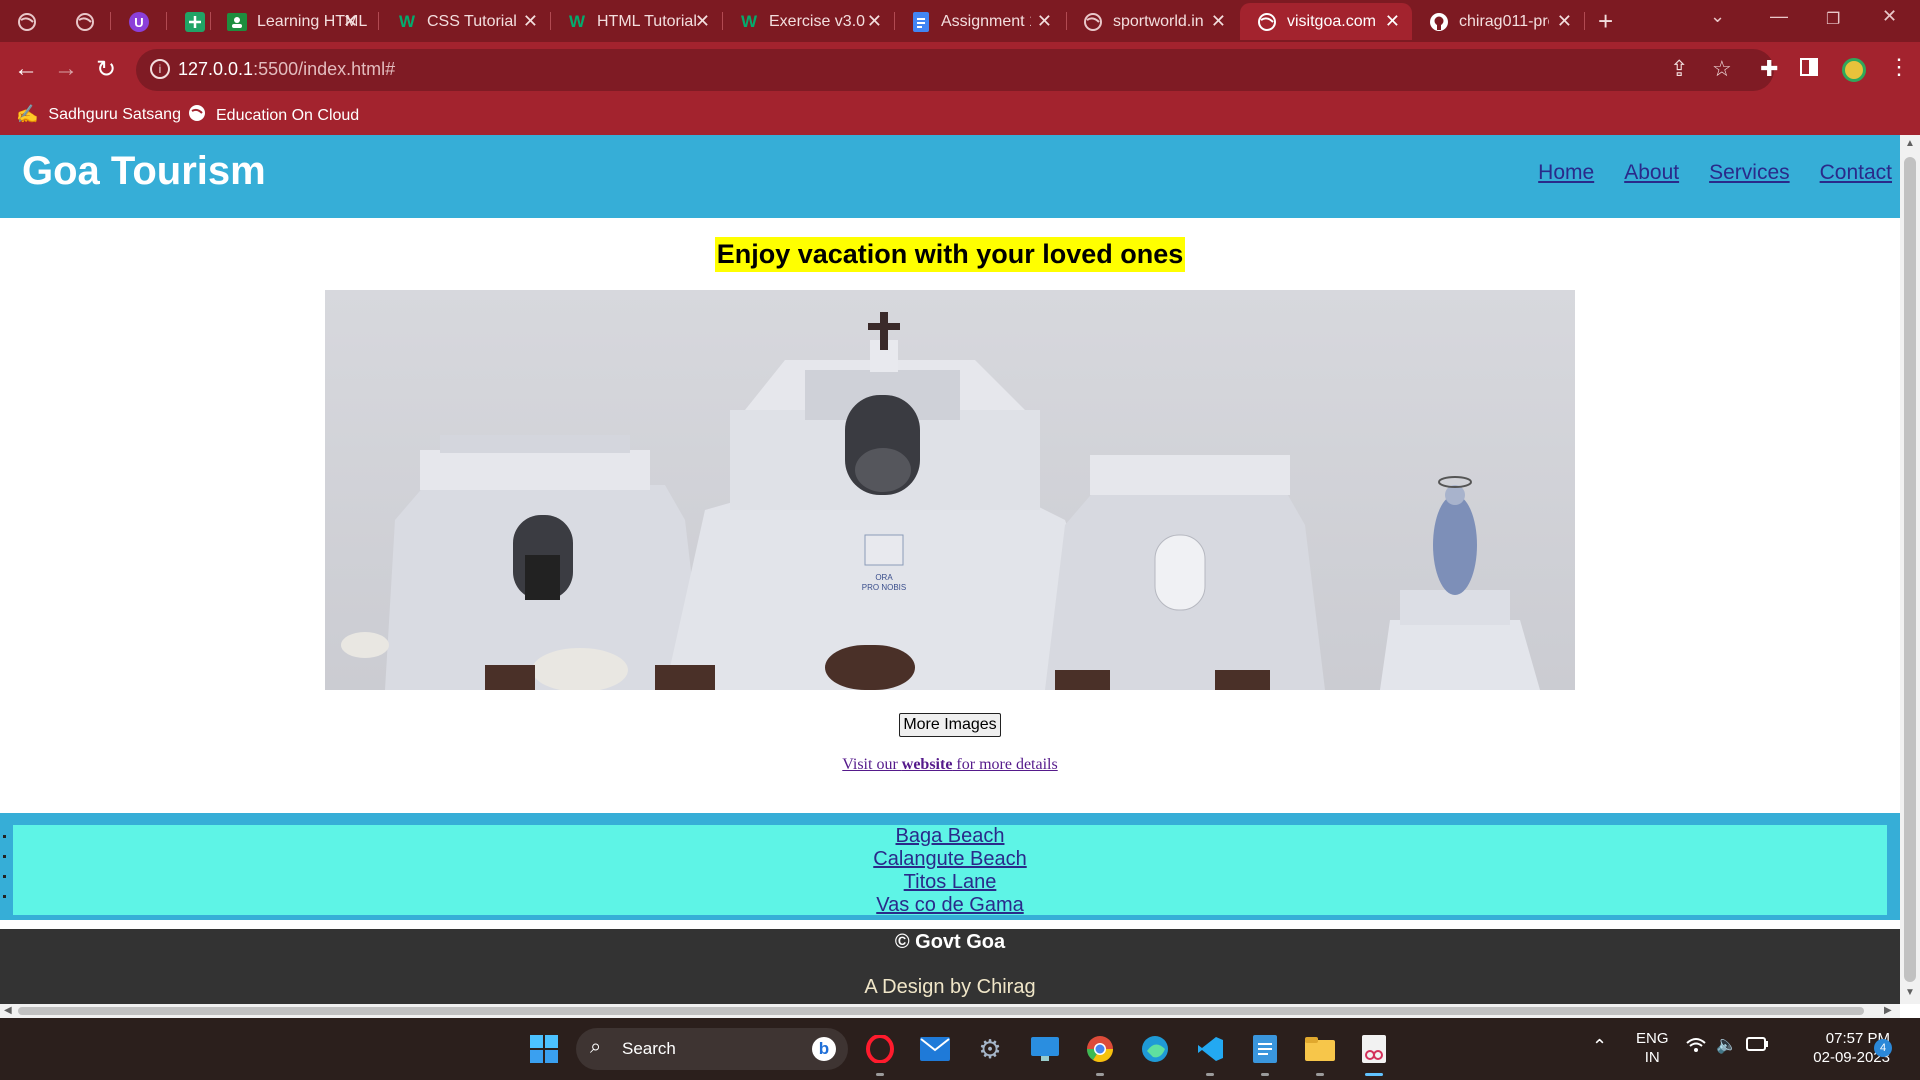 The width and height of the screenshot is (1920, 1080). Describe the element at coordinates (979, 21) in the screenshot. I see `tab-assignment: Assignment 1 ✕` at that location.